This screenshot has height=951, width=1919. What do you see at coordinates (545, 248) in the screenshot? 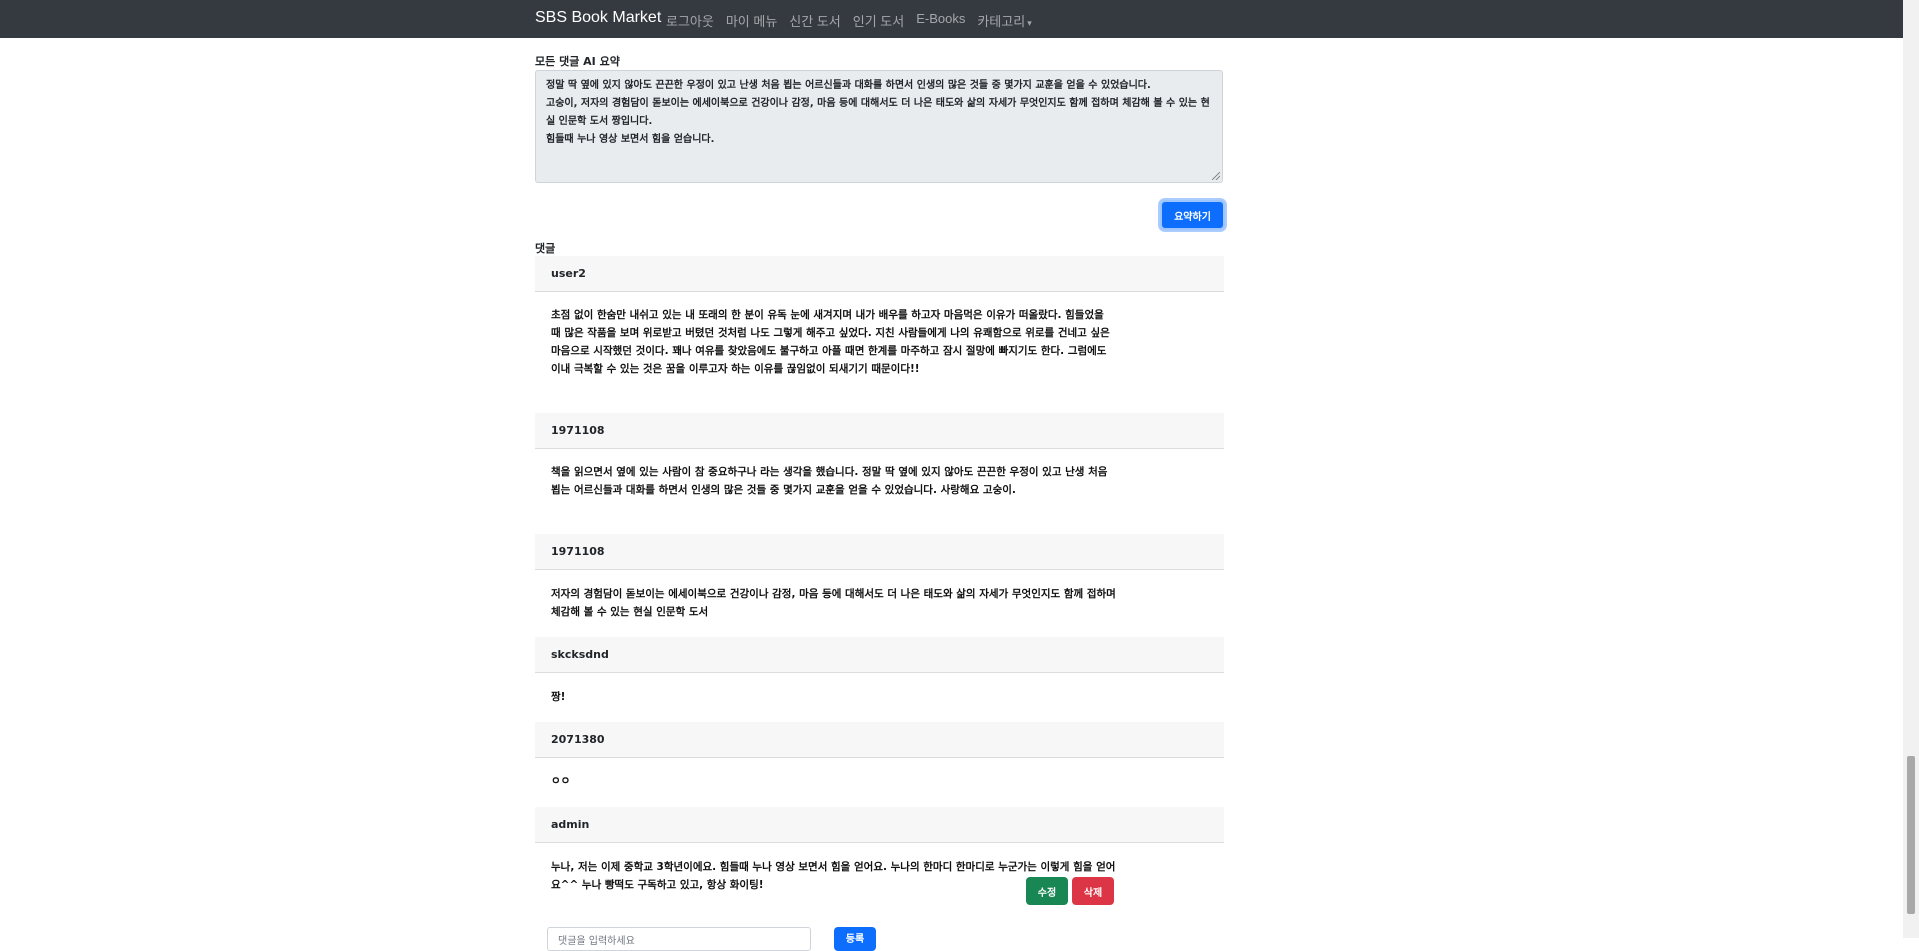
I see `comments-heading: 댓글` at bounding box center [545, 248].